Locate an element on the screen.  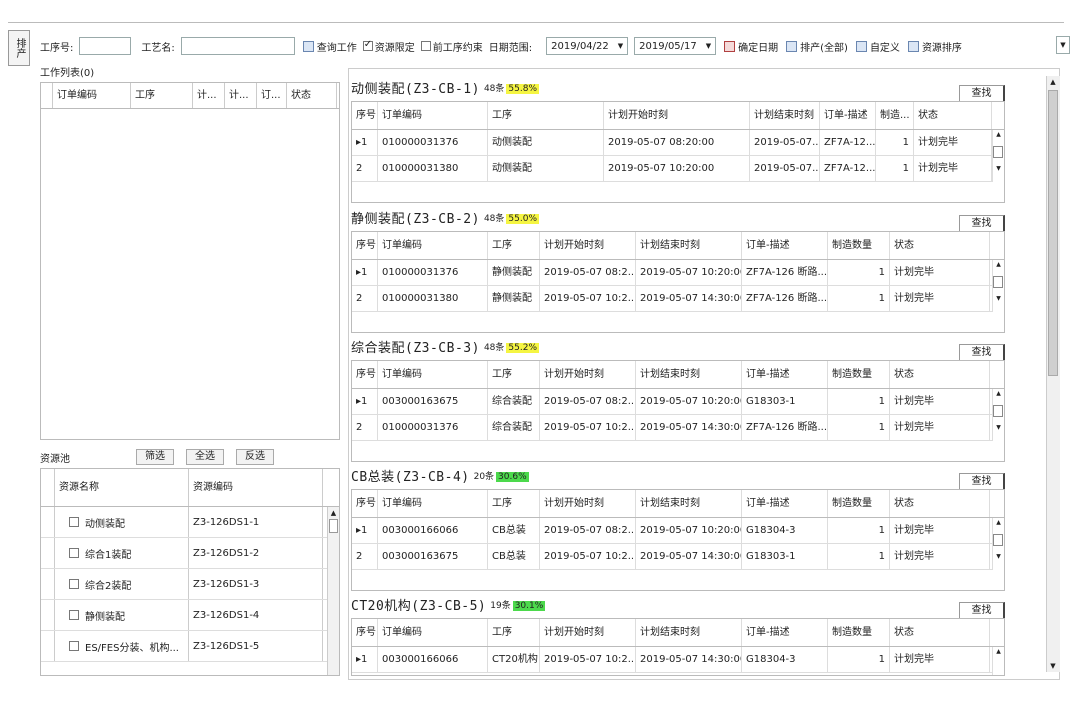
table-scrollbar: ▲ is located at coordinates (998, 661).